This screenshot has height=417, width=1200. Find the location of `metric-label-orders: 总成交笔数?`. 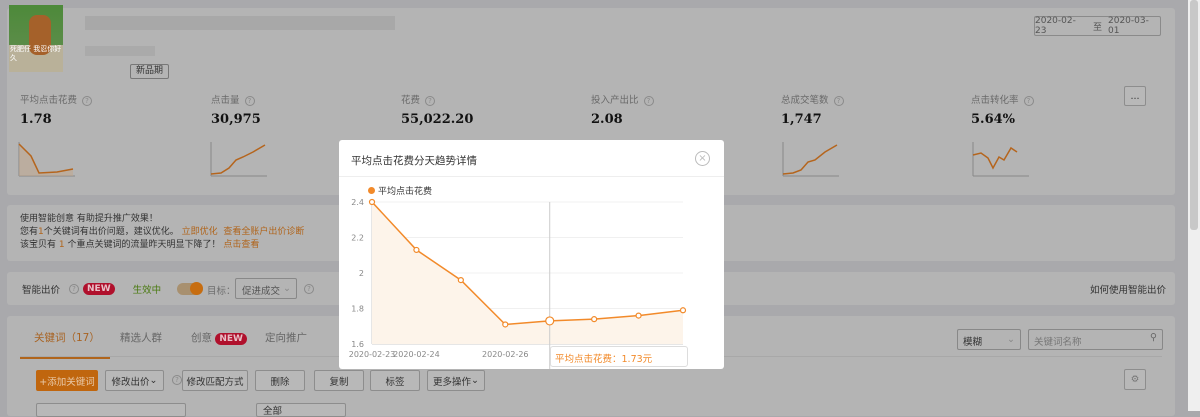

metric-label-orders: 总成交笔数? is located at coordinates (812, 99).